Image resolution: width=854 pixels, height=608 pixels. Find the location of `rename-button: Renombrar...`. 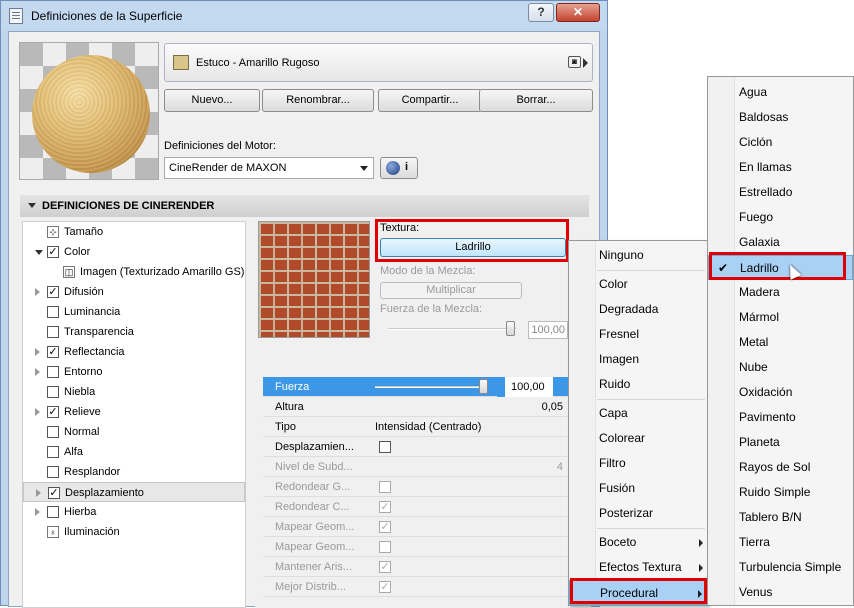

rename-button: Renombrar... is located at coordinates (318, 100).